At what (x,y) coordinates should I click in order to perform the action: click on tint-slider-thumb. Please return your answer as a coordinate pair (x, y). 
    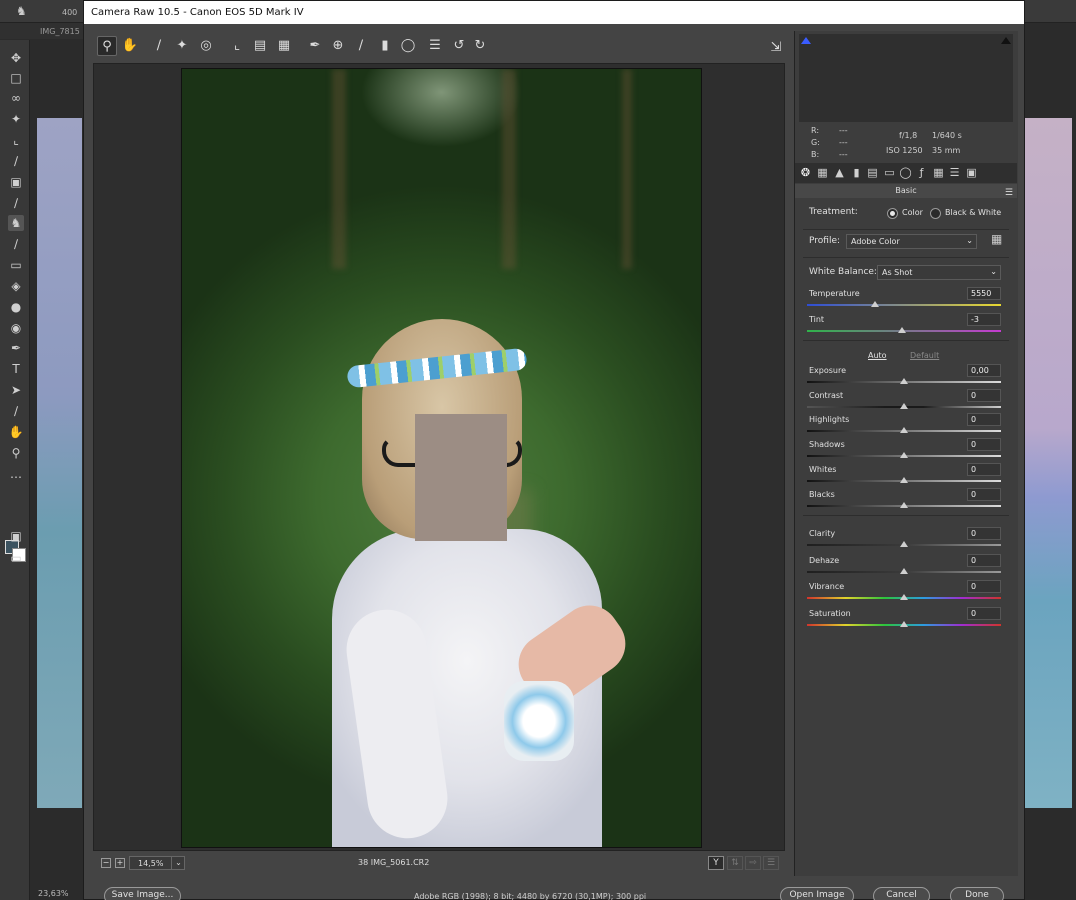
    Looking at the image, I should click on (902, 330).